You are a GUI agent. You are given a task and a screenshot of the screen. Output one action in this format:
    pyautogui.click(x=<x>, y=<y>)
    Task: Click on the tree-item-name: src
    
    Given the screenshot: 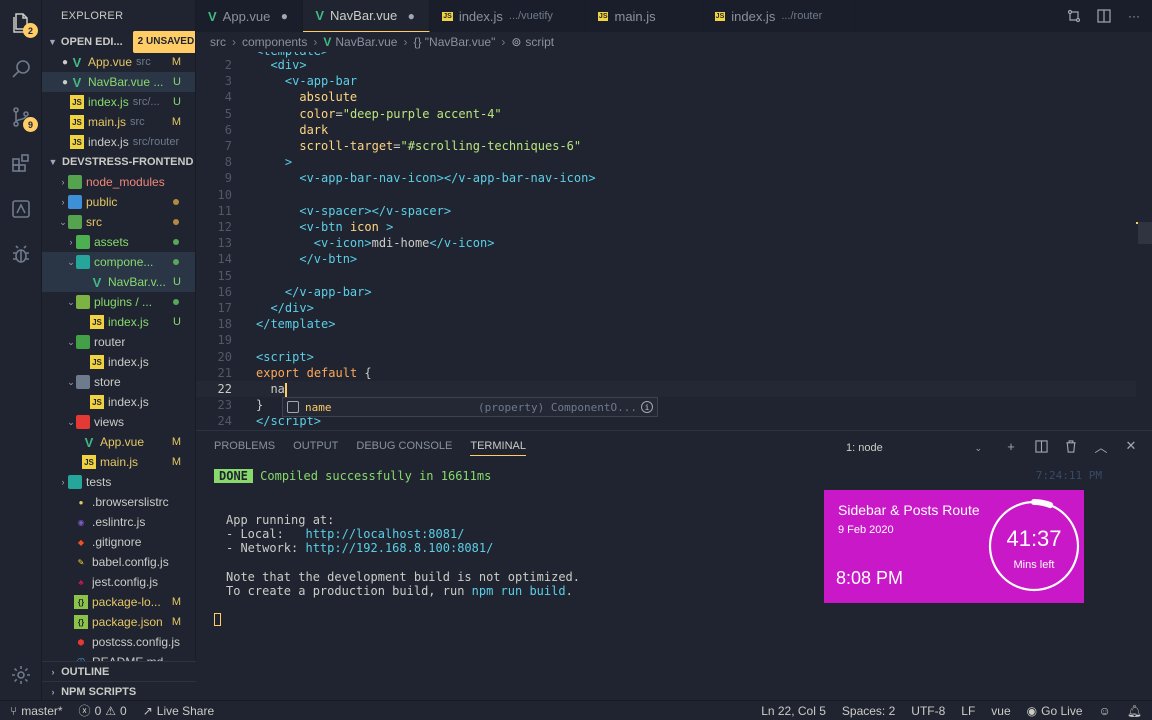 What is the action you would take?
    pyautogui.click(x=94, y=222)
    